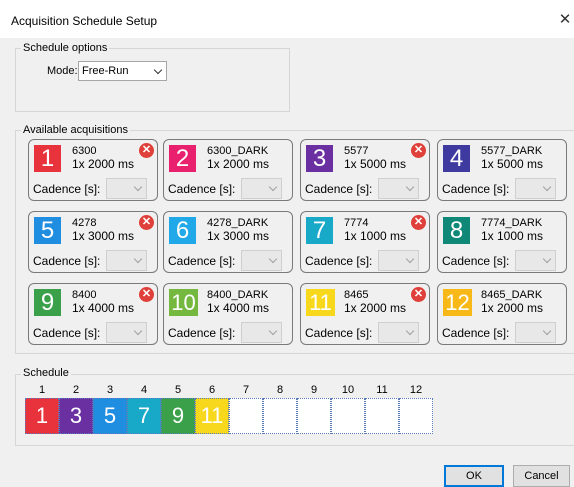 This screenshot has height=487, width=574. What do you see at coordinates (182, 230) in the screenshot?
I see `acquisition-number-badge: 6` at bounding box center [182, 230].